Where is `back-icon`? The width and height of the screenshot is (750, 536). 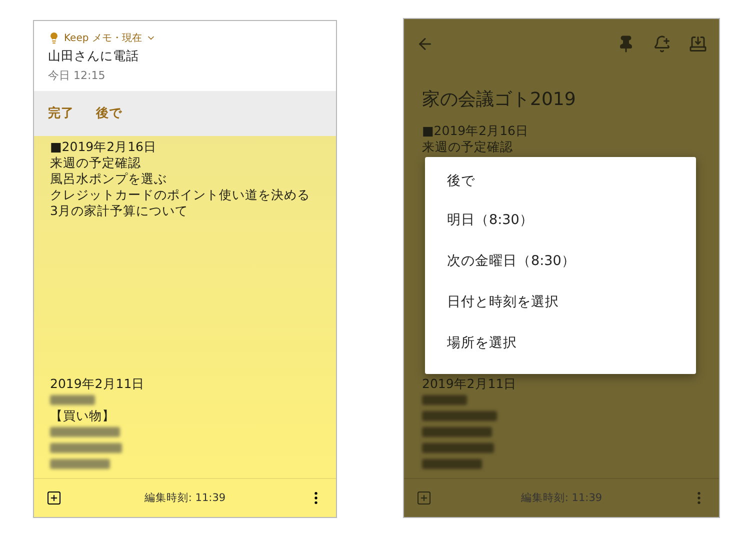 back-icon is located at coordinates (425, 44).